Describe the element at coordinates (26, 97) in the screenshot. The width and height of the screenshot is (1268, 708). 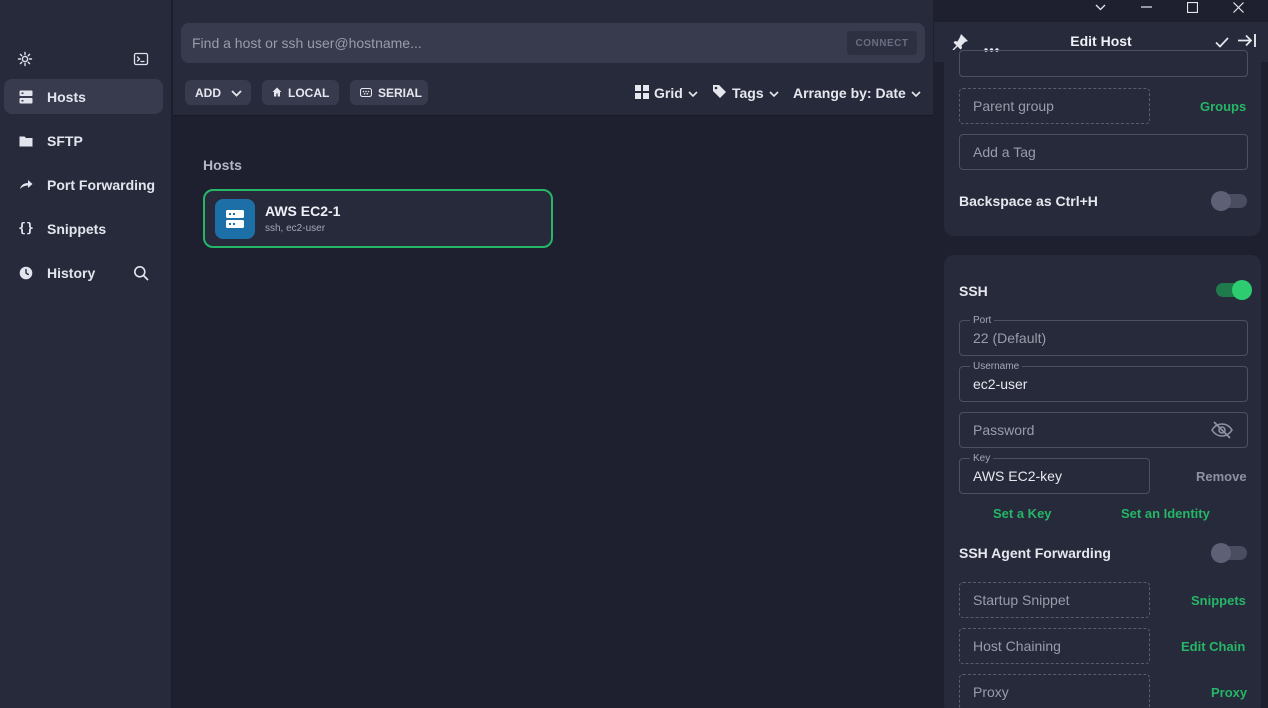
I see `hosts-icon` at that location.